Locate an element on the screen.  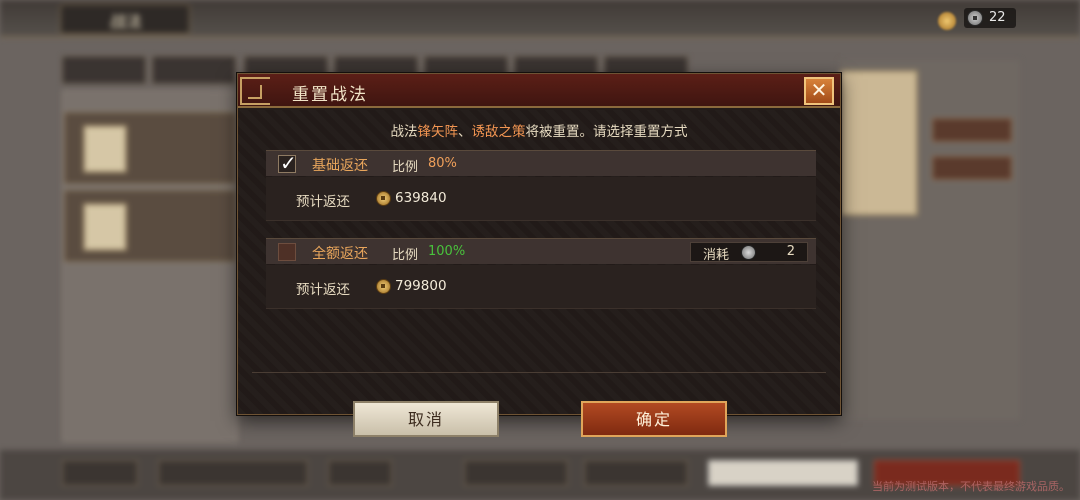
skill-name-two: 诱敌之策 is located at coordinates (498, 132).